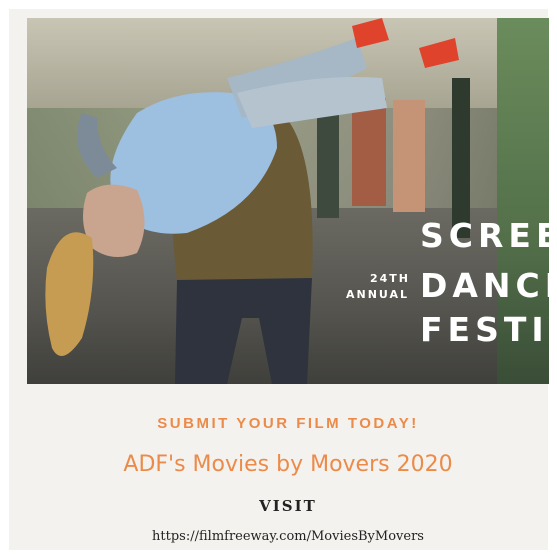 Image resolution: width=557 pixels, height=559 pixels. Describe the element at coordinates (484, 329) in the screenshot. I see `festival-line-festival: FESTIVAL` at that location.